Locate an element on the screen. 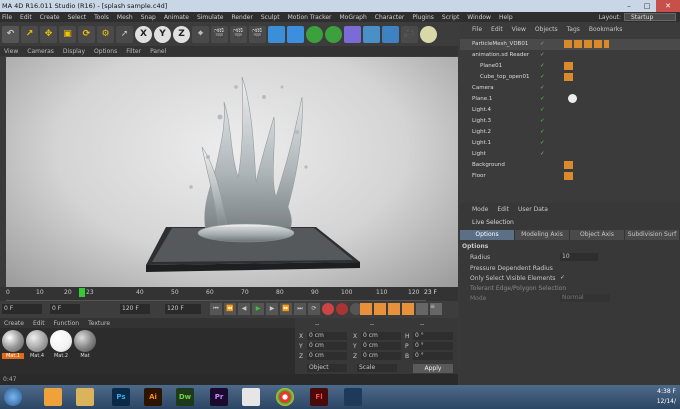 The width and height of the screenshot is (680, 409). menu-script: Script is located at coordinates (450, 17).